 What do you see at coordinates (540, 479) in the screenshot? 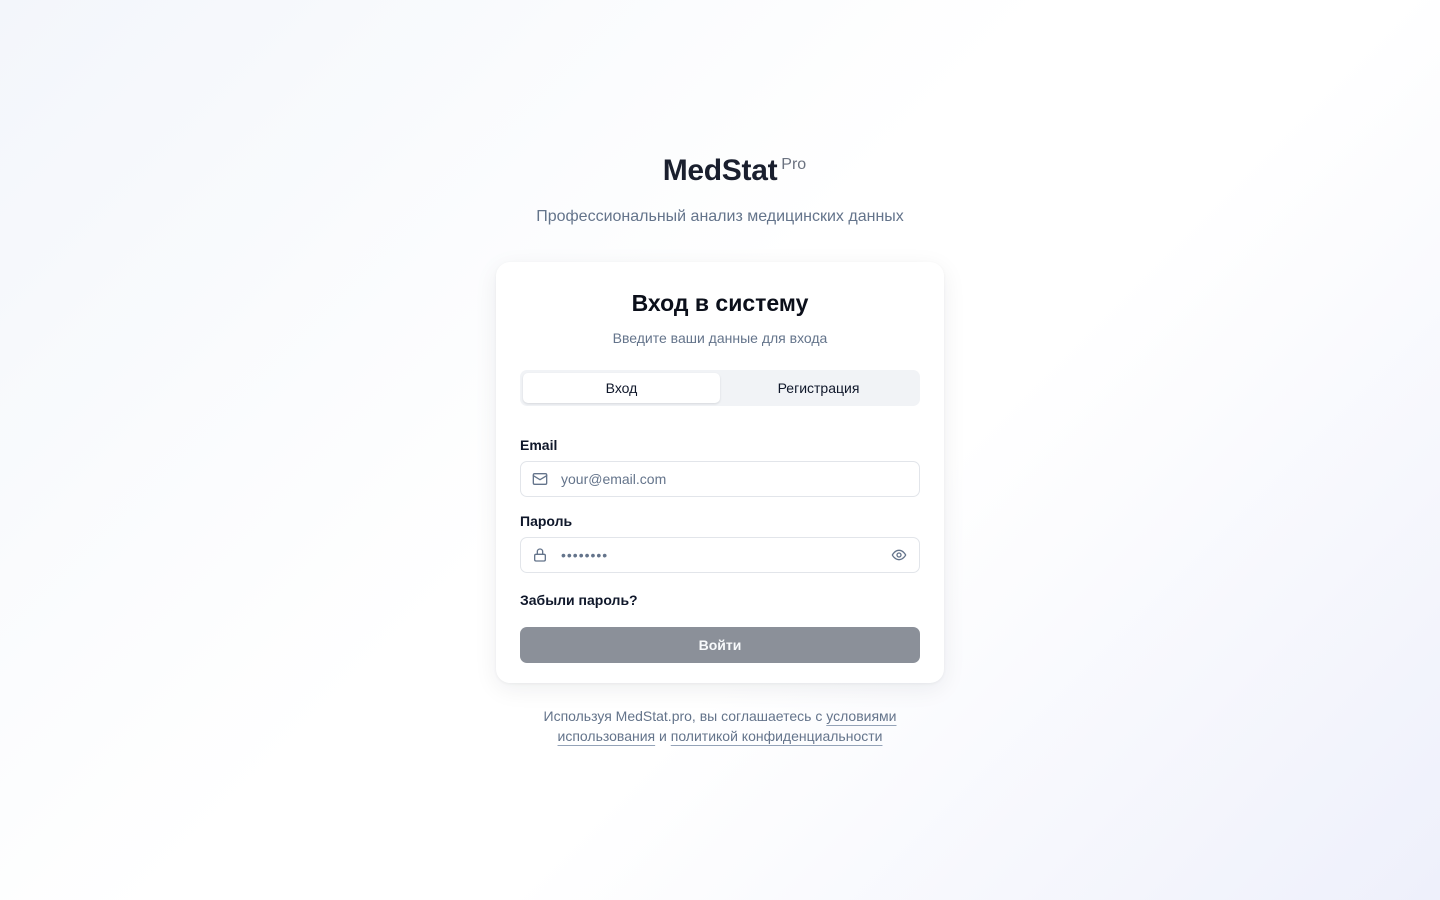
I see `mail-icon` at bounding box center [540, 479].